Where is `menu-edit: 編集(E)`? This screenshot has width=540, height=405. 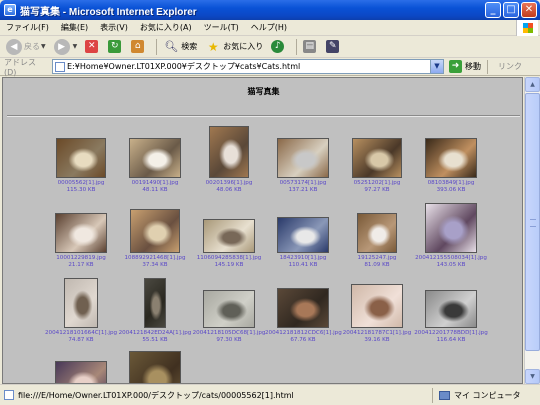 menu-edit: 編集(E) is located at coordinates (74, 28).